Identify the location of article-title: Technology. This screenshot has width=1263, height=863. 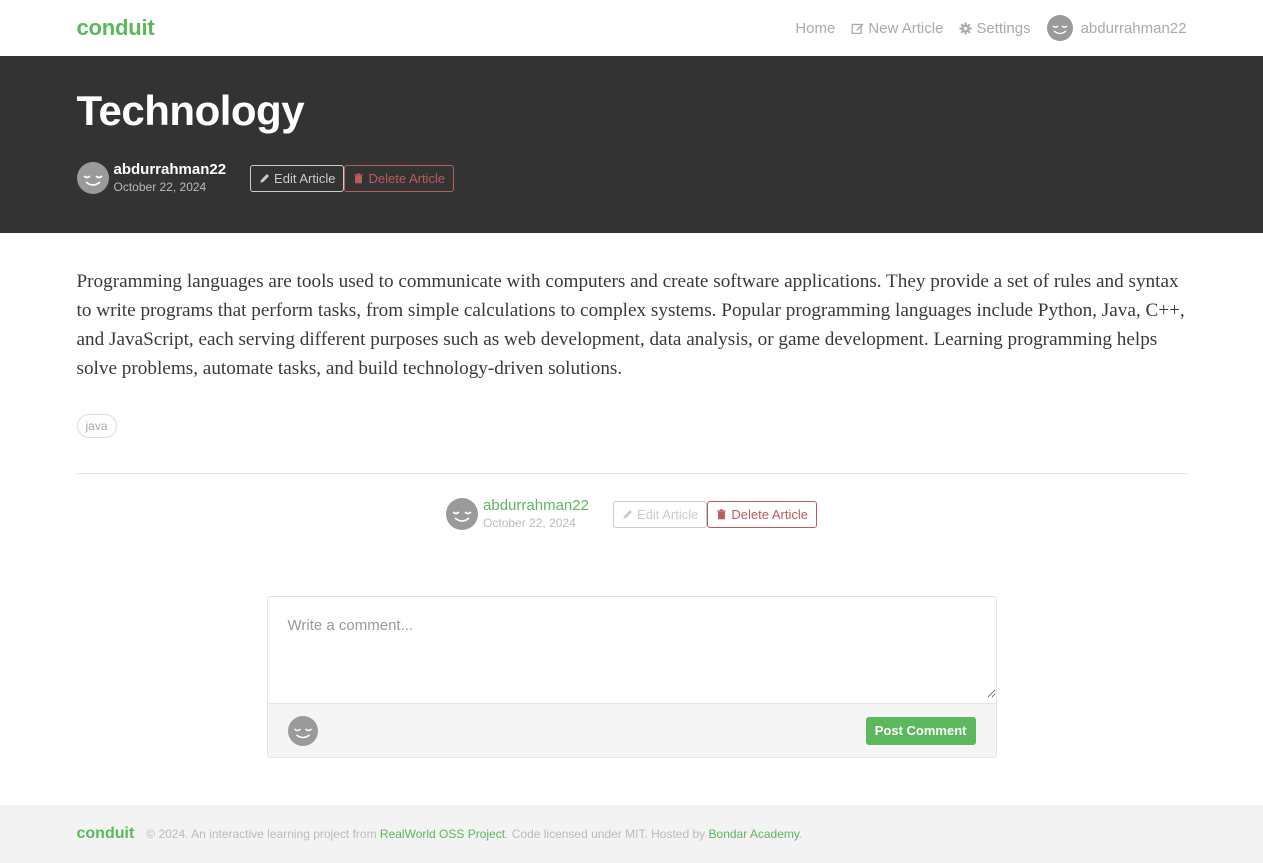
(190, 110).